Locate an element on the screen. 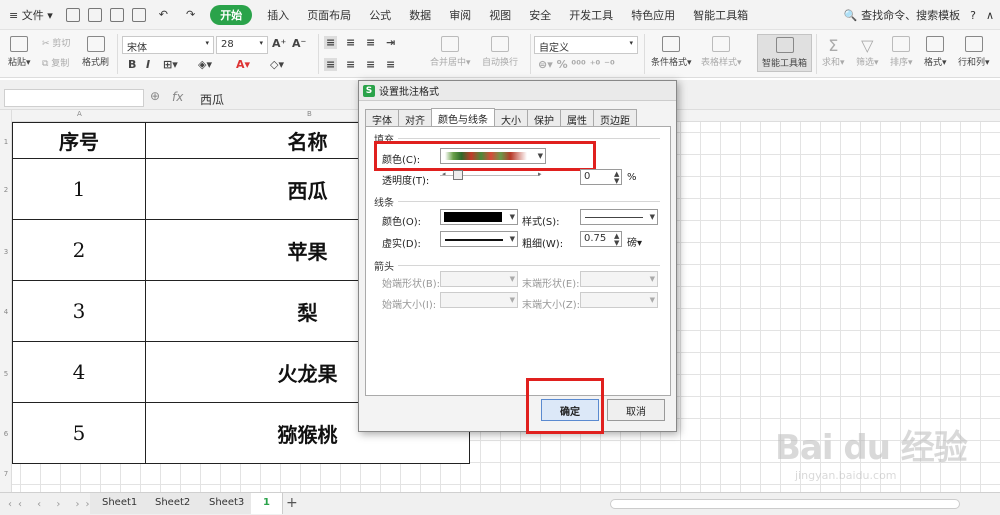  tab-security: 安全 is located at coordinates (540, 15).